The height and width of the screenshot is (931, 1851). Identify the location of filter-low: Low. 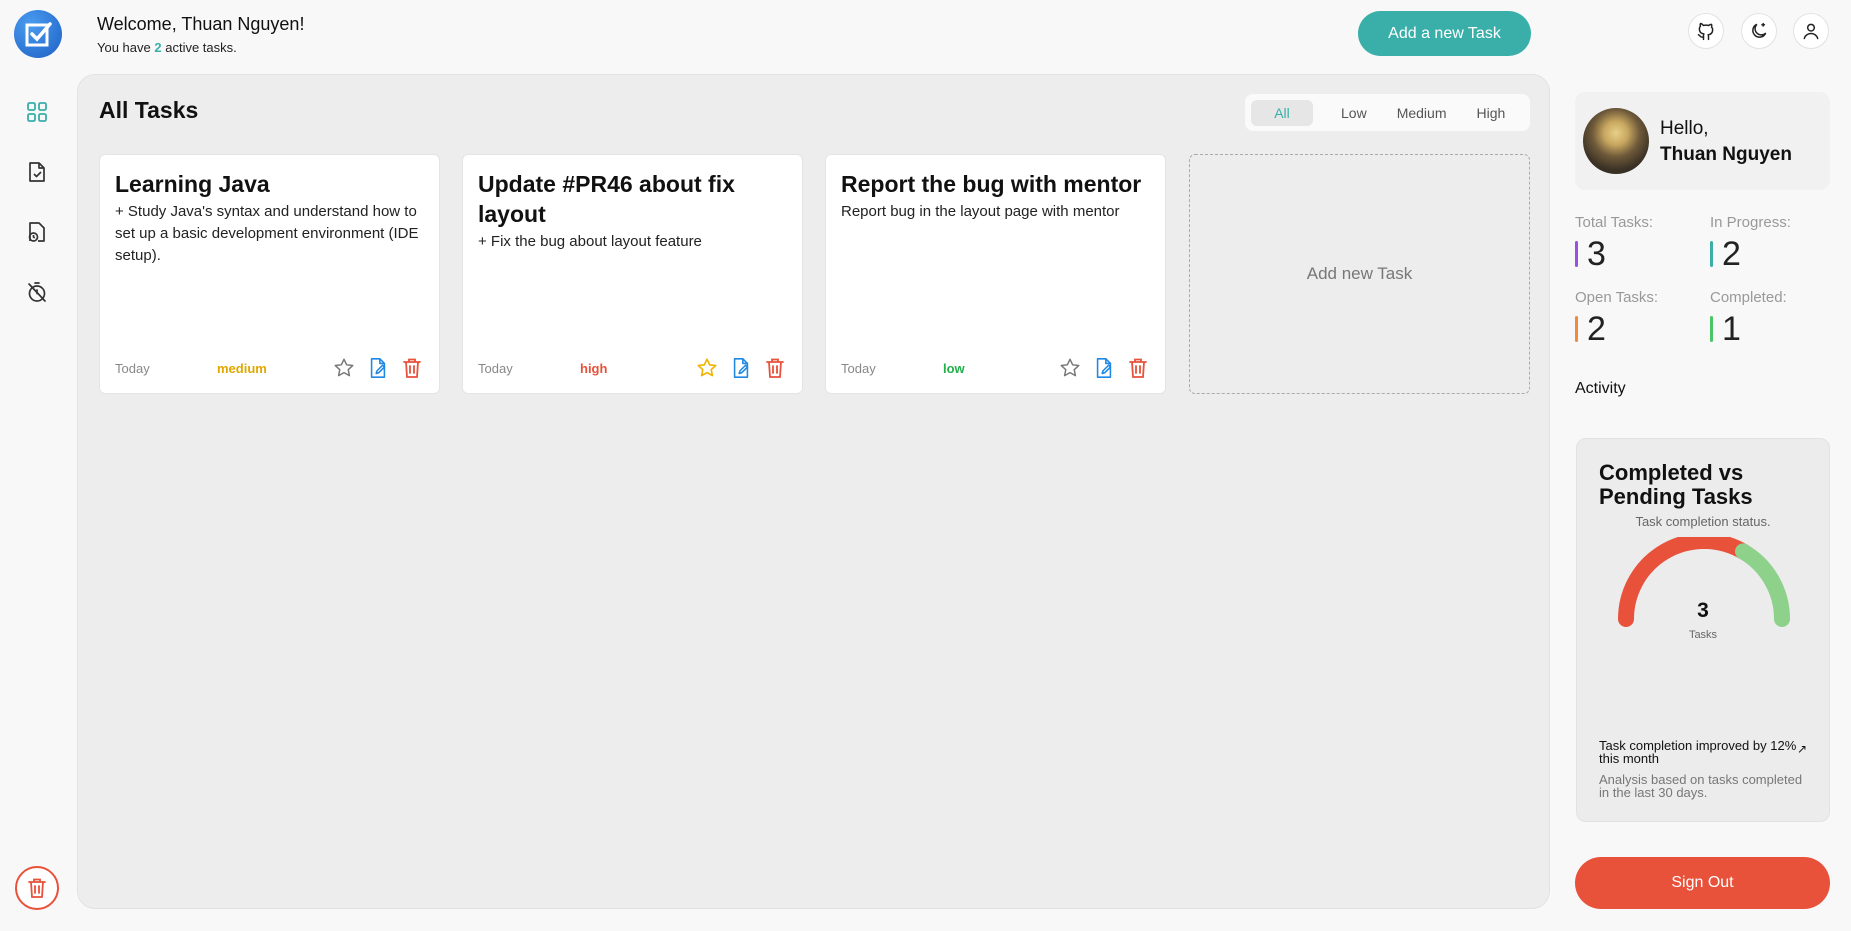
(1354, 113).